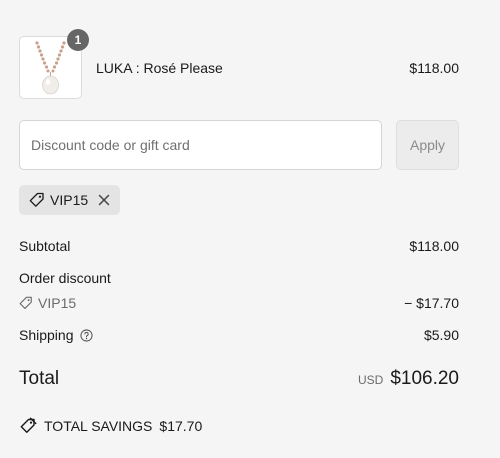  Describe the element at coordinates (427, 145) in the screenshot. I see `apply-button: Apply` at that location.